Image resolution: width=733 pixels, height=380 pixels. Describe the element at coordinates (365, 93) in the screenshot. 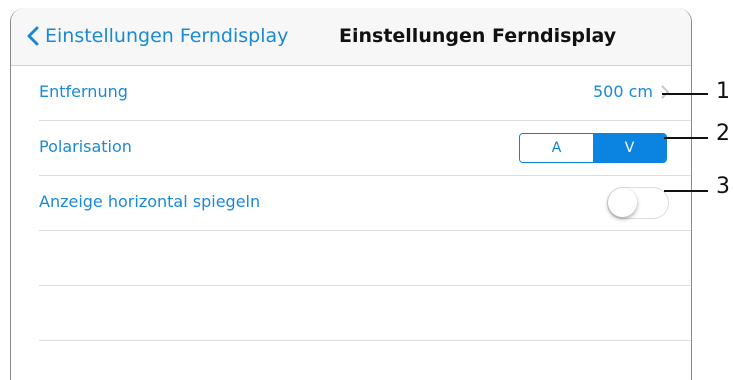

I see `row-entfernung: Entfernung 500 cm` at that location.